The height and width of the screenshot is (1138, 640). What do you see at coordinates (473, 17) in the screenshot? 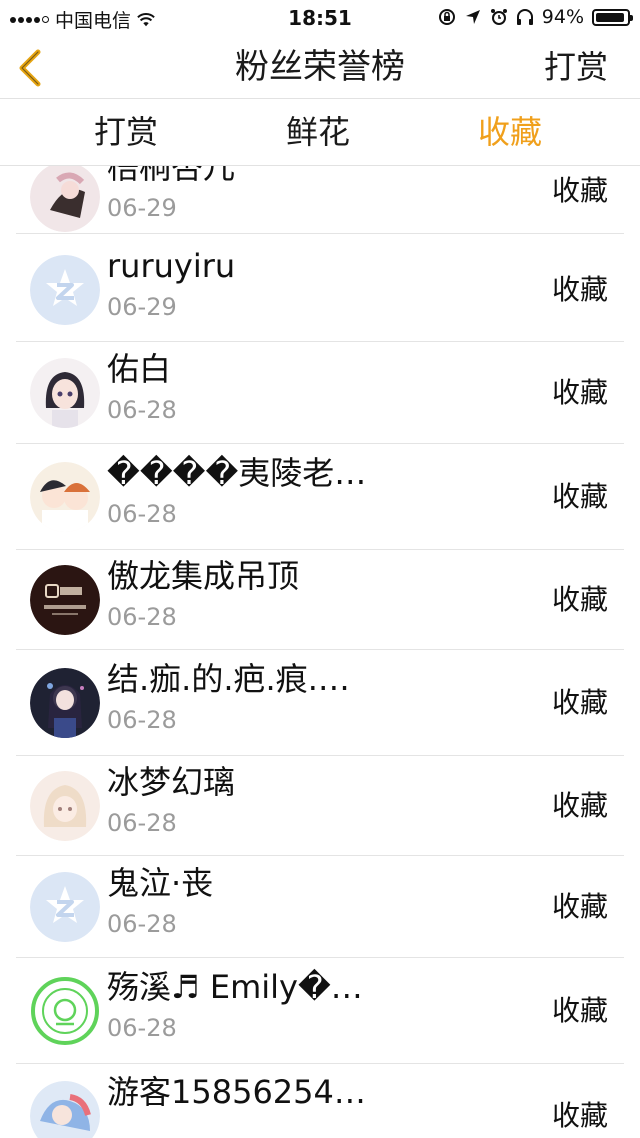
I see `location-icon` at bounding box center [473, 17].